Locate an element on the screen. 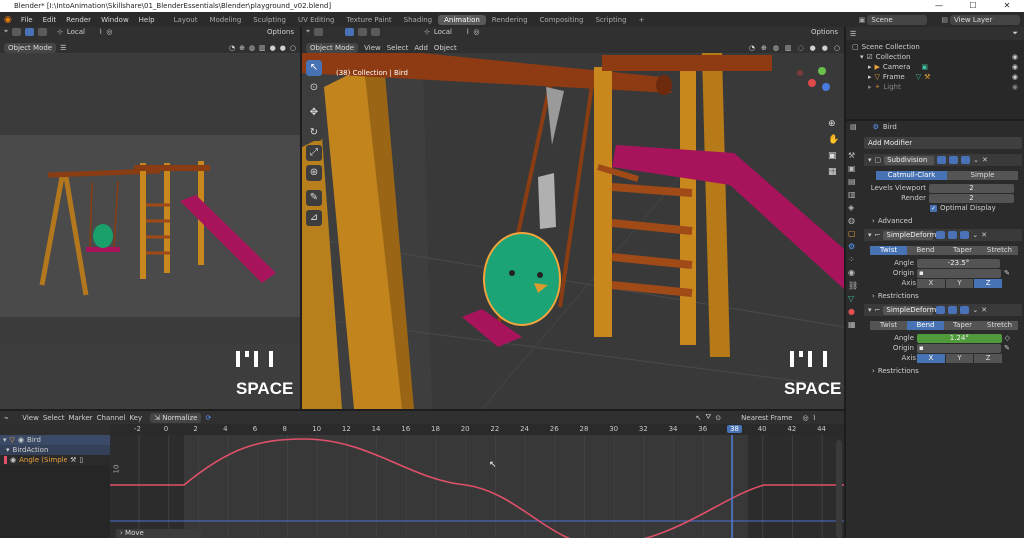 This screenshot has height=538, width=1024. move-tool-icon: ✥ is located at coordinates (314, 113).